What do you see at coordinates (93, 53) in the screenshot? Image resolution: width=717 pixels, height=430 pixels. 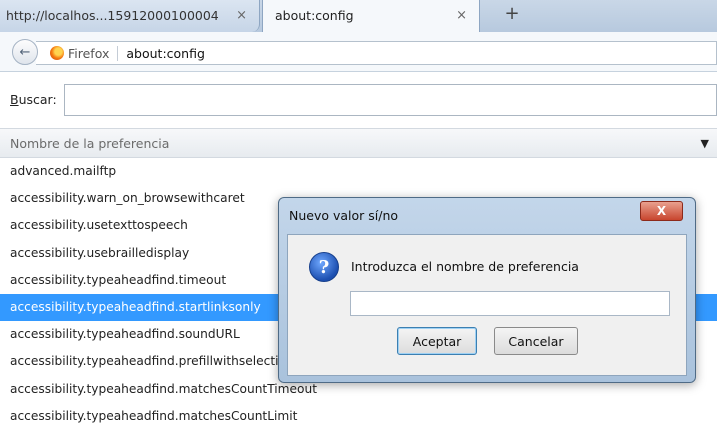 I see `identity-label: Firefox` at bounding box center [93, 53].